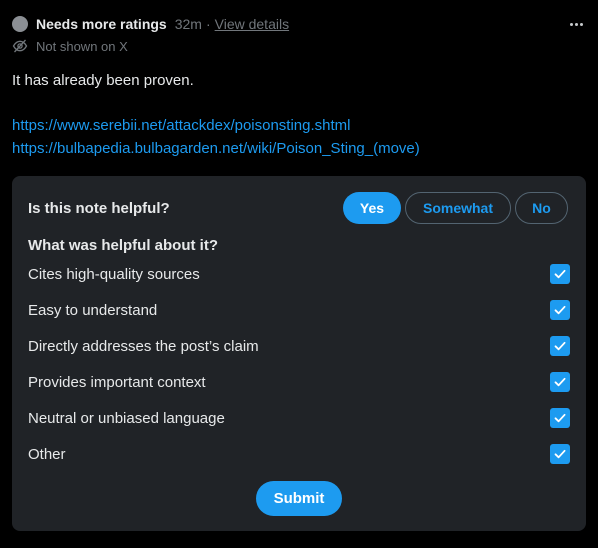 This screenshot has width=598, height=548. I want to click on reason-row-claim: Directly addresses the post’s claim, so click(299, 346).